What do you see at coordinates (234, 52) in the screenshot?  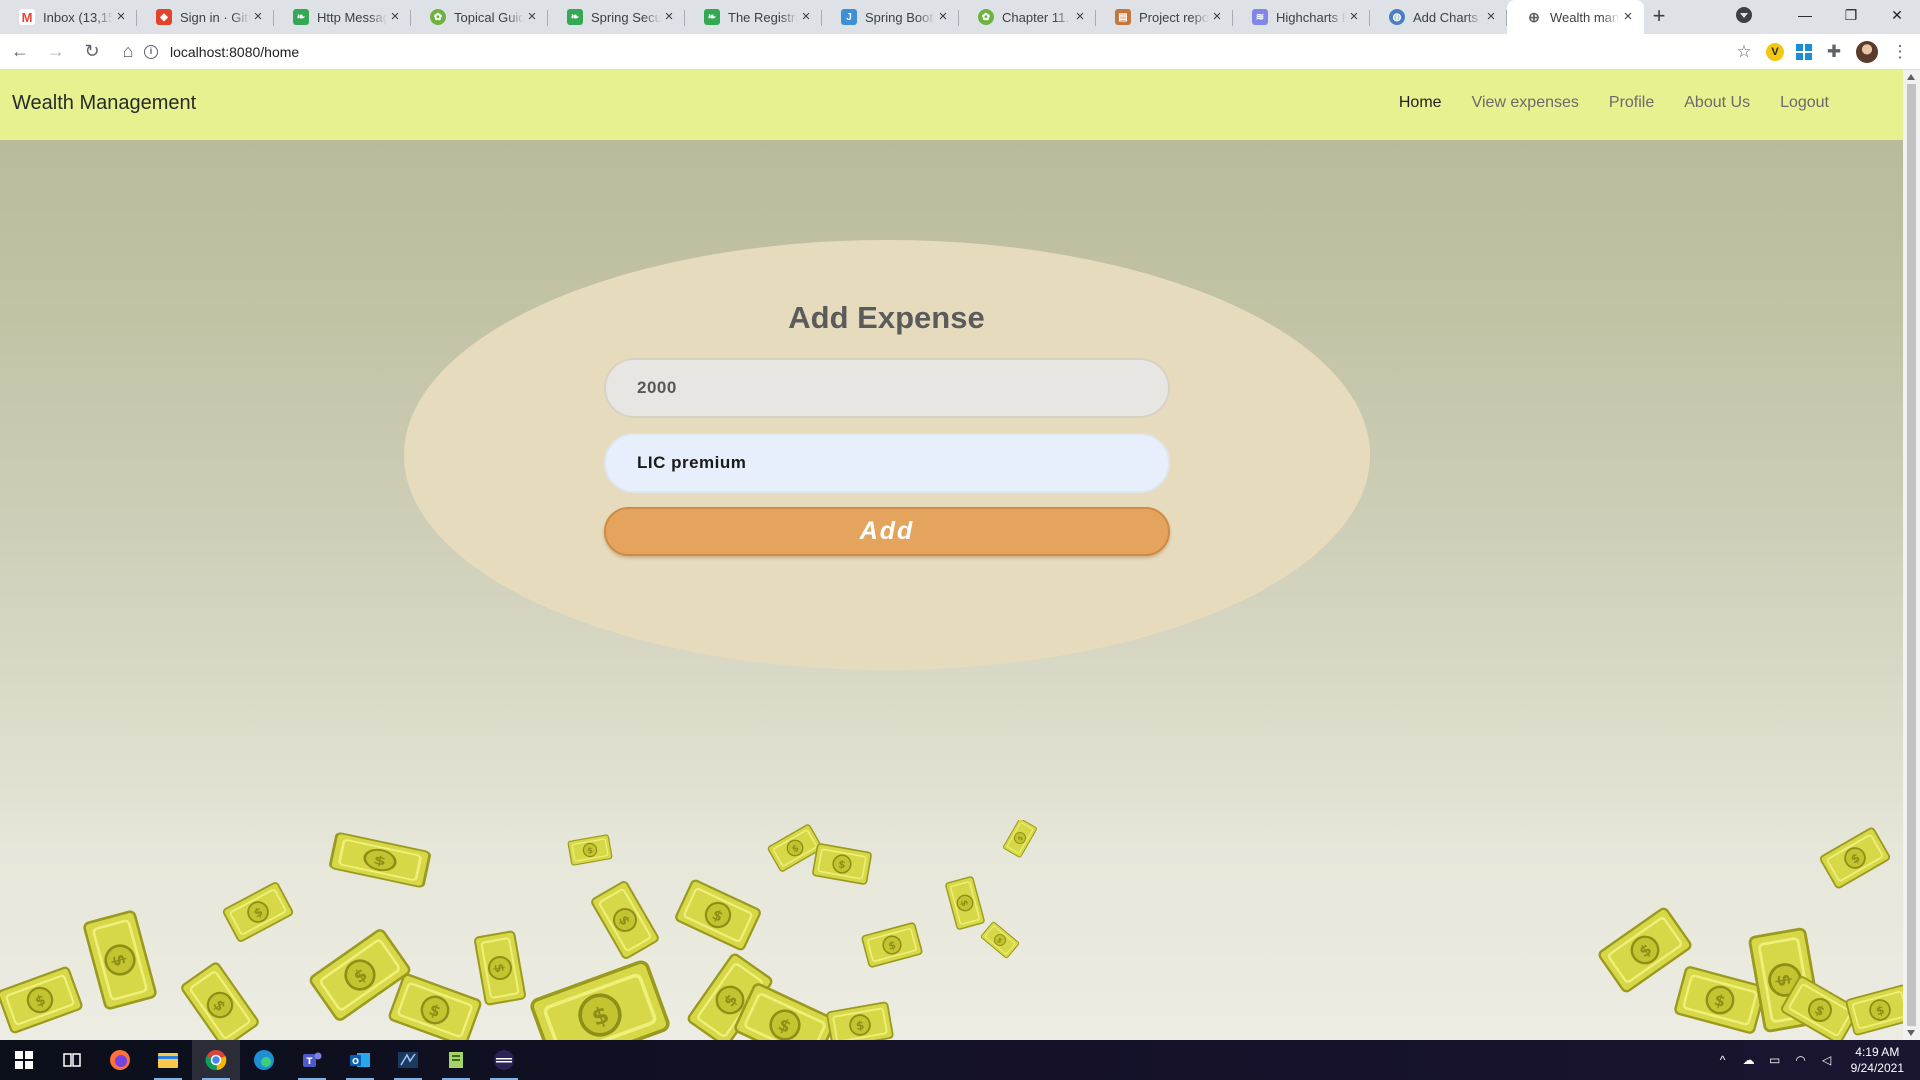 I see `url-text: localhost:8080/home` at bounding box center [234, 52].